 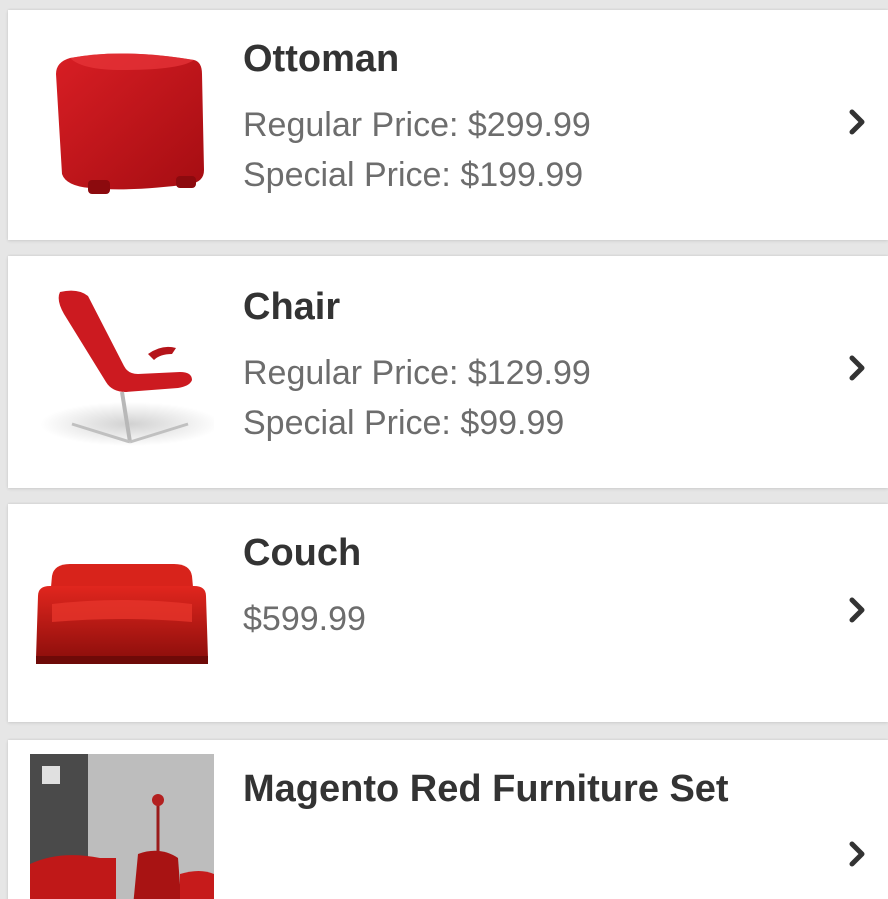 What do you see at coordinates (321, 59) in the screenshot?
I see `product-name: Ottoman` at bounding box center [321, 59].